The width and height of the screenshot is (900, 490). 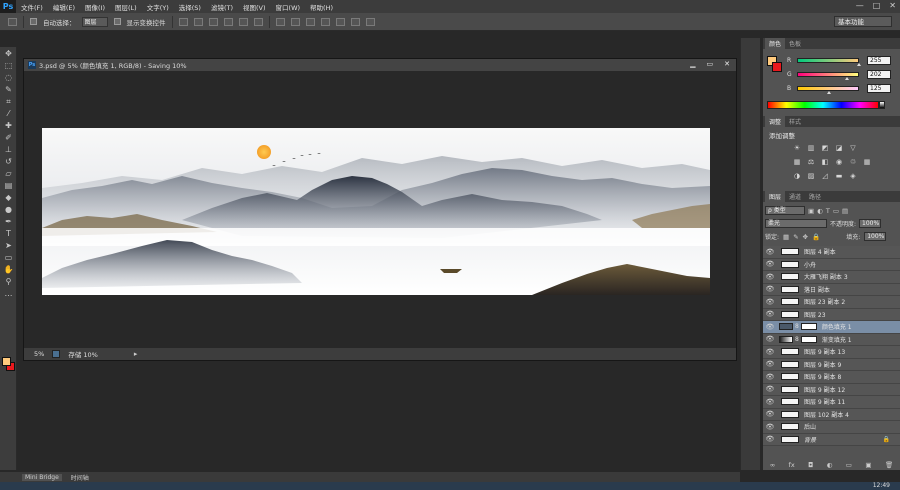 What do you see at coordinates (325, 21) in the screenshot?
I see `distribute-left-icon` at bounding box center [325, 21].